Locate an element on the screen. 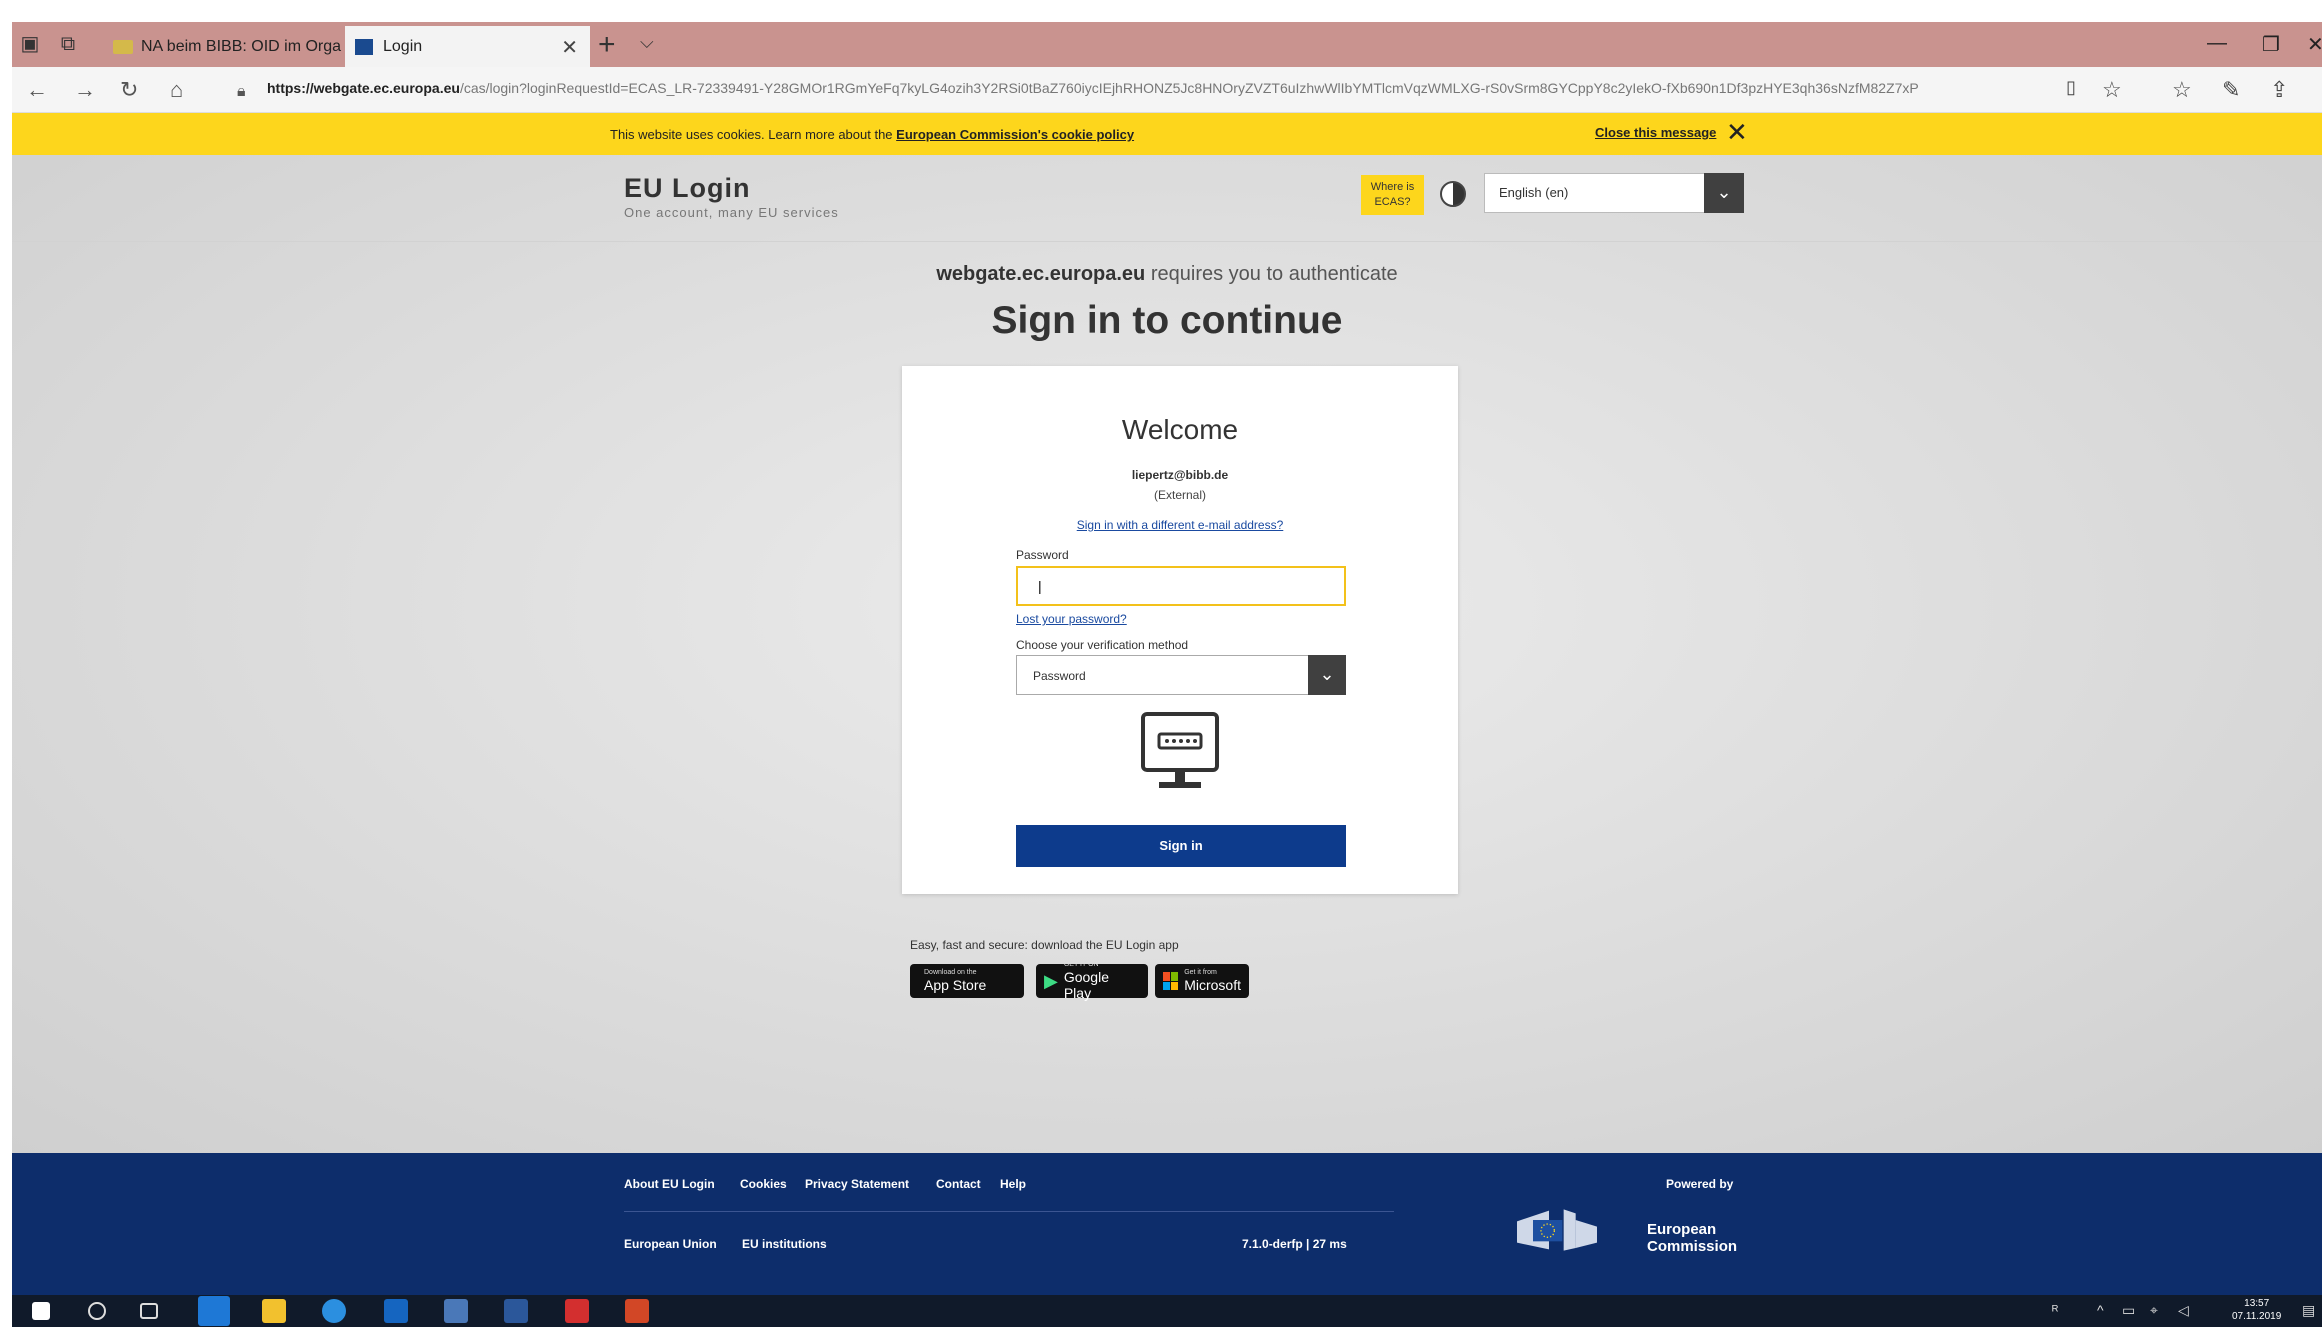  url-host: https://webgate.ec.europa.eu is located at coordinates (363, 88).